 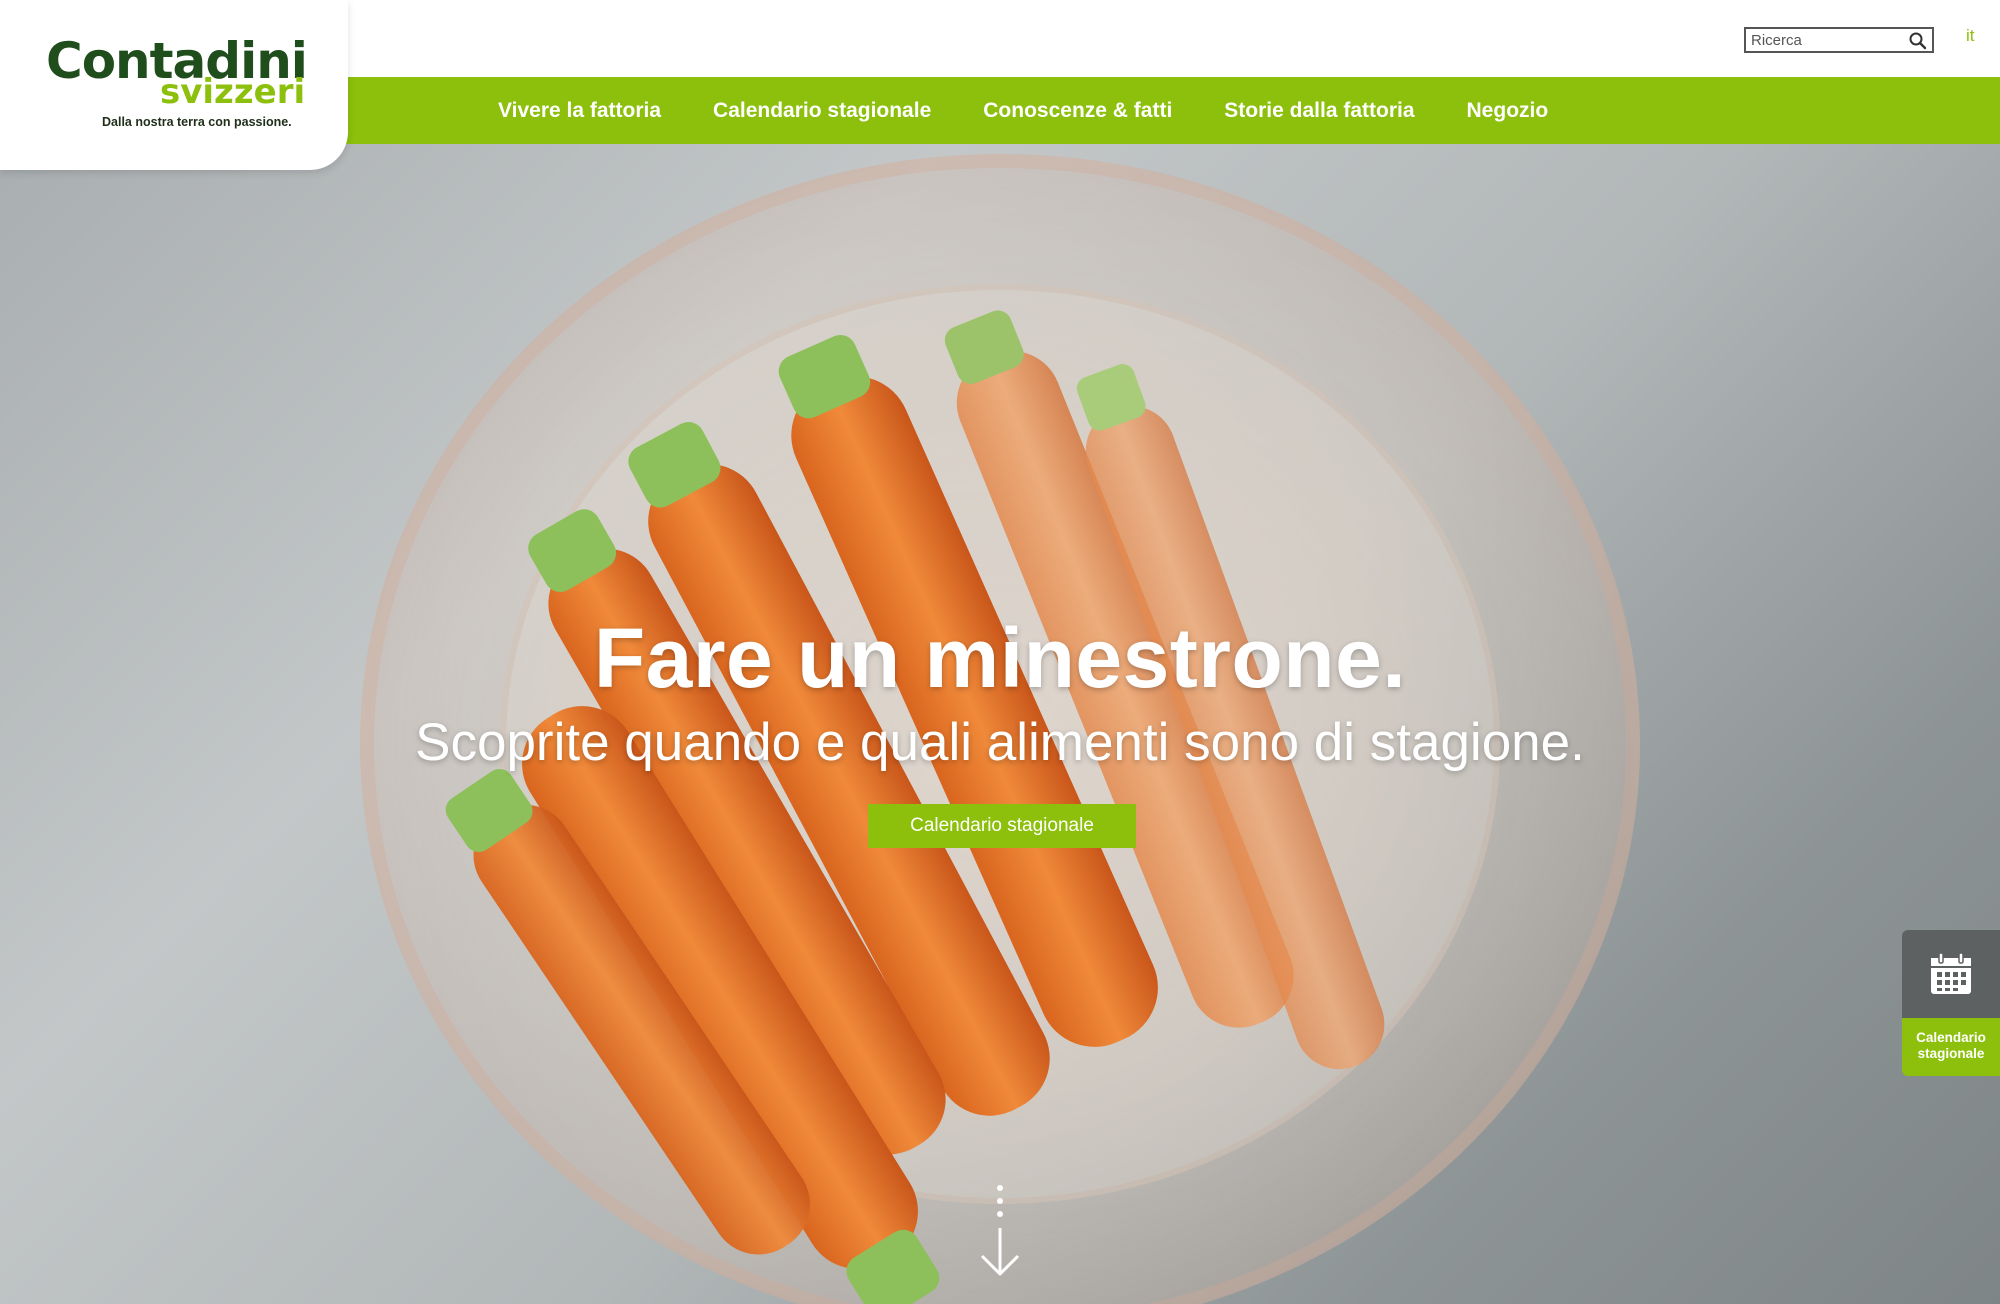 I want to click on side-widget-icon-area, so click(x=1951, y=974).